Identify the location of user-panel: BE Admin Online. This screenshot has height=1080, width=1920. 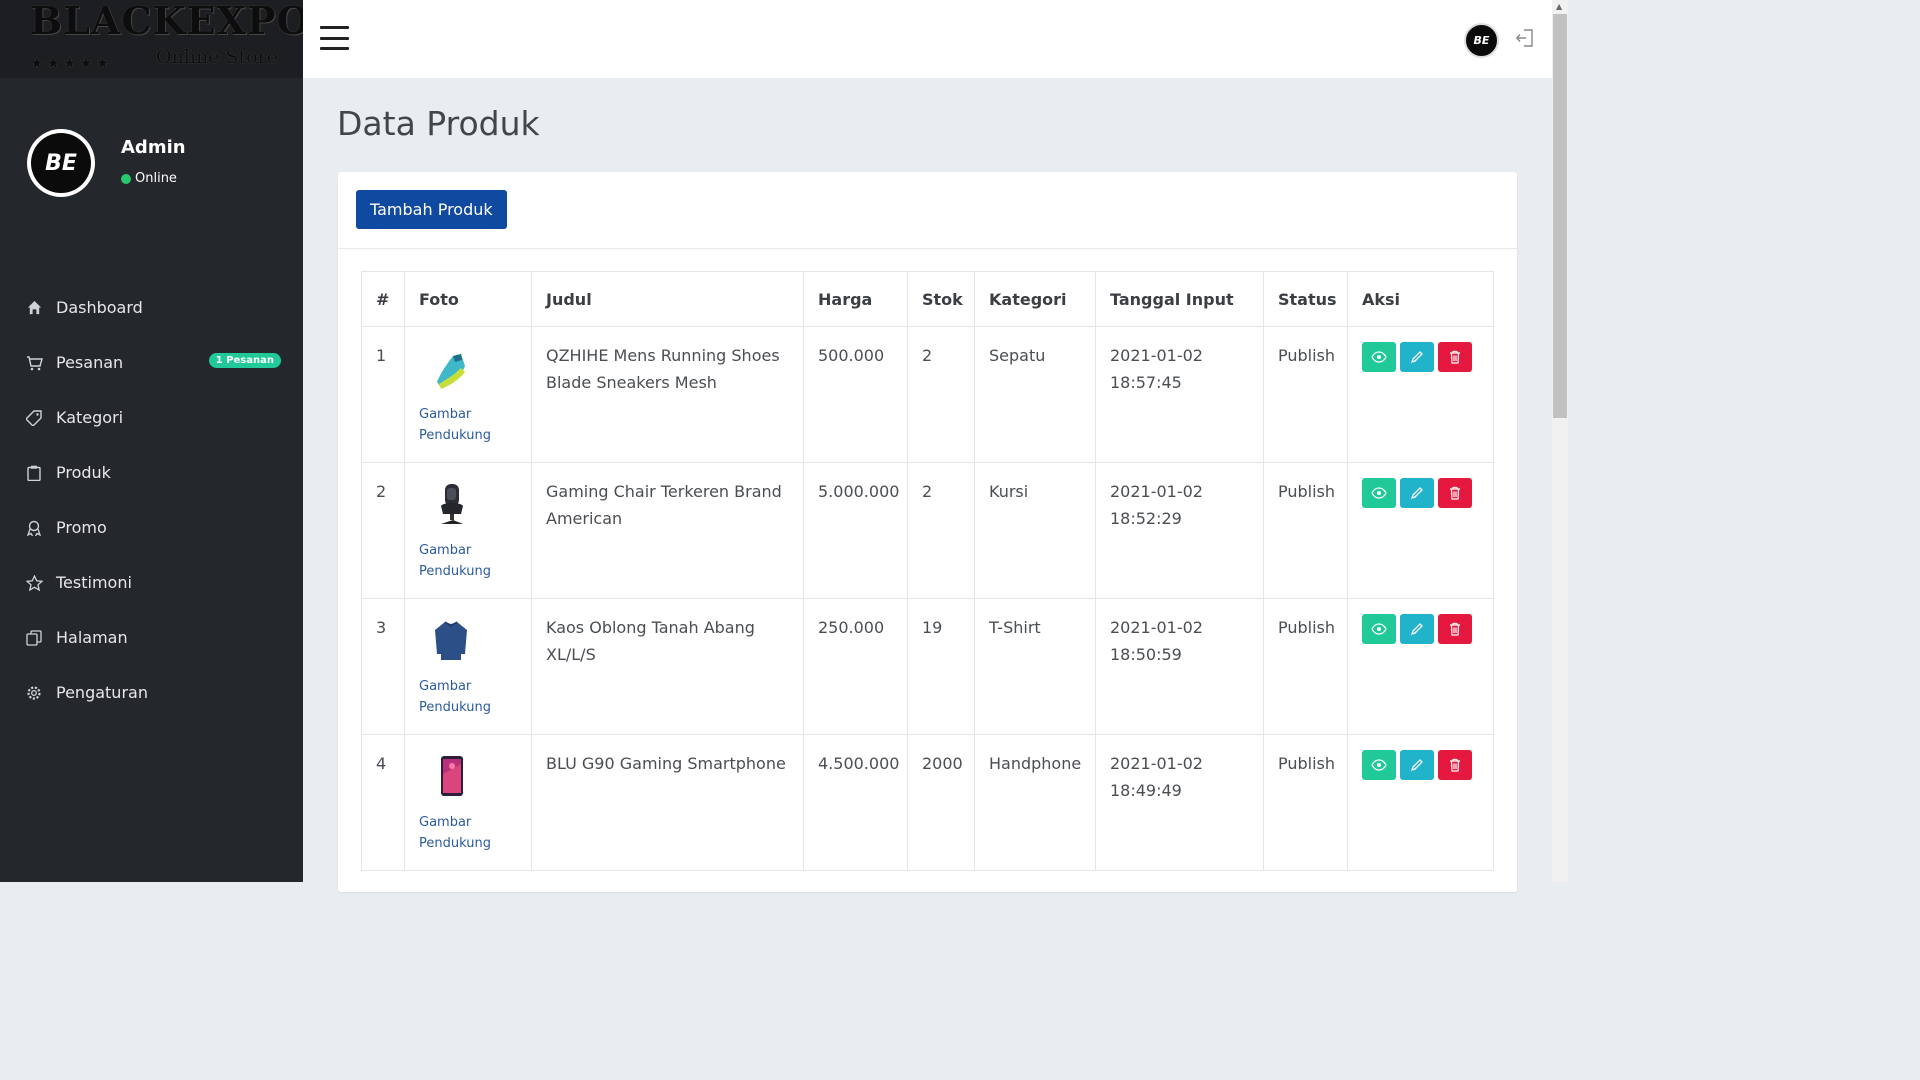
(157, 164).